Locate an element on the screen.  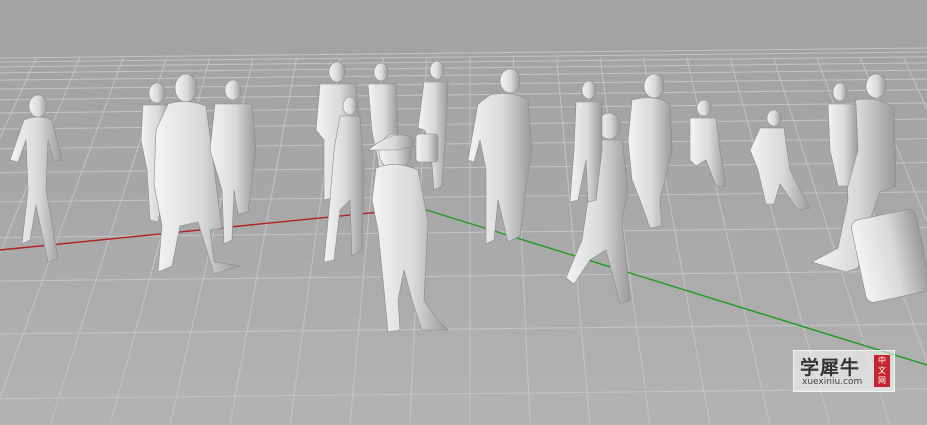
watermark-badge: 中 文 网 is located at coordinates (882, 371).